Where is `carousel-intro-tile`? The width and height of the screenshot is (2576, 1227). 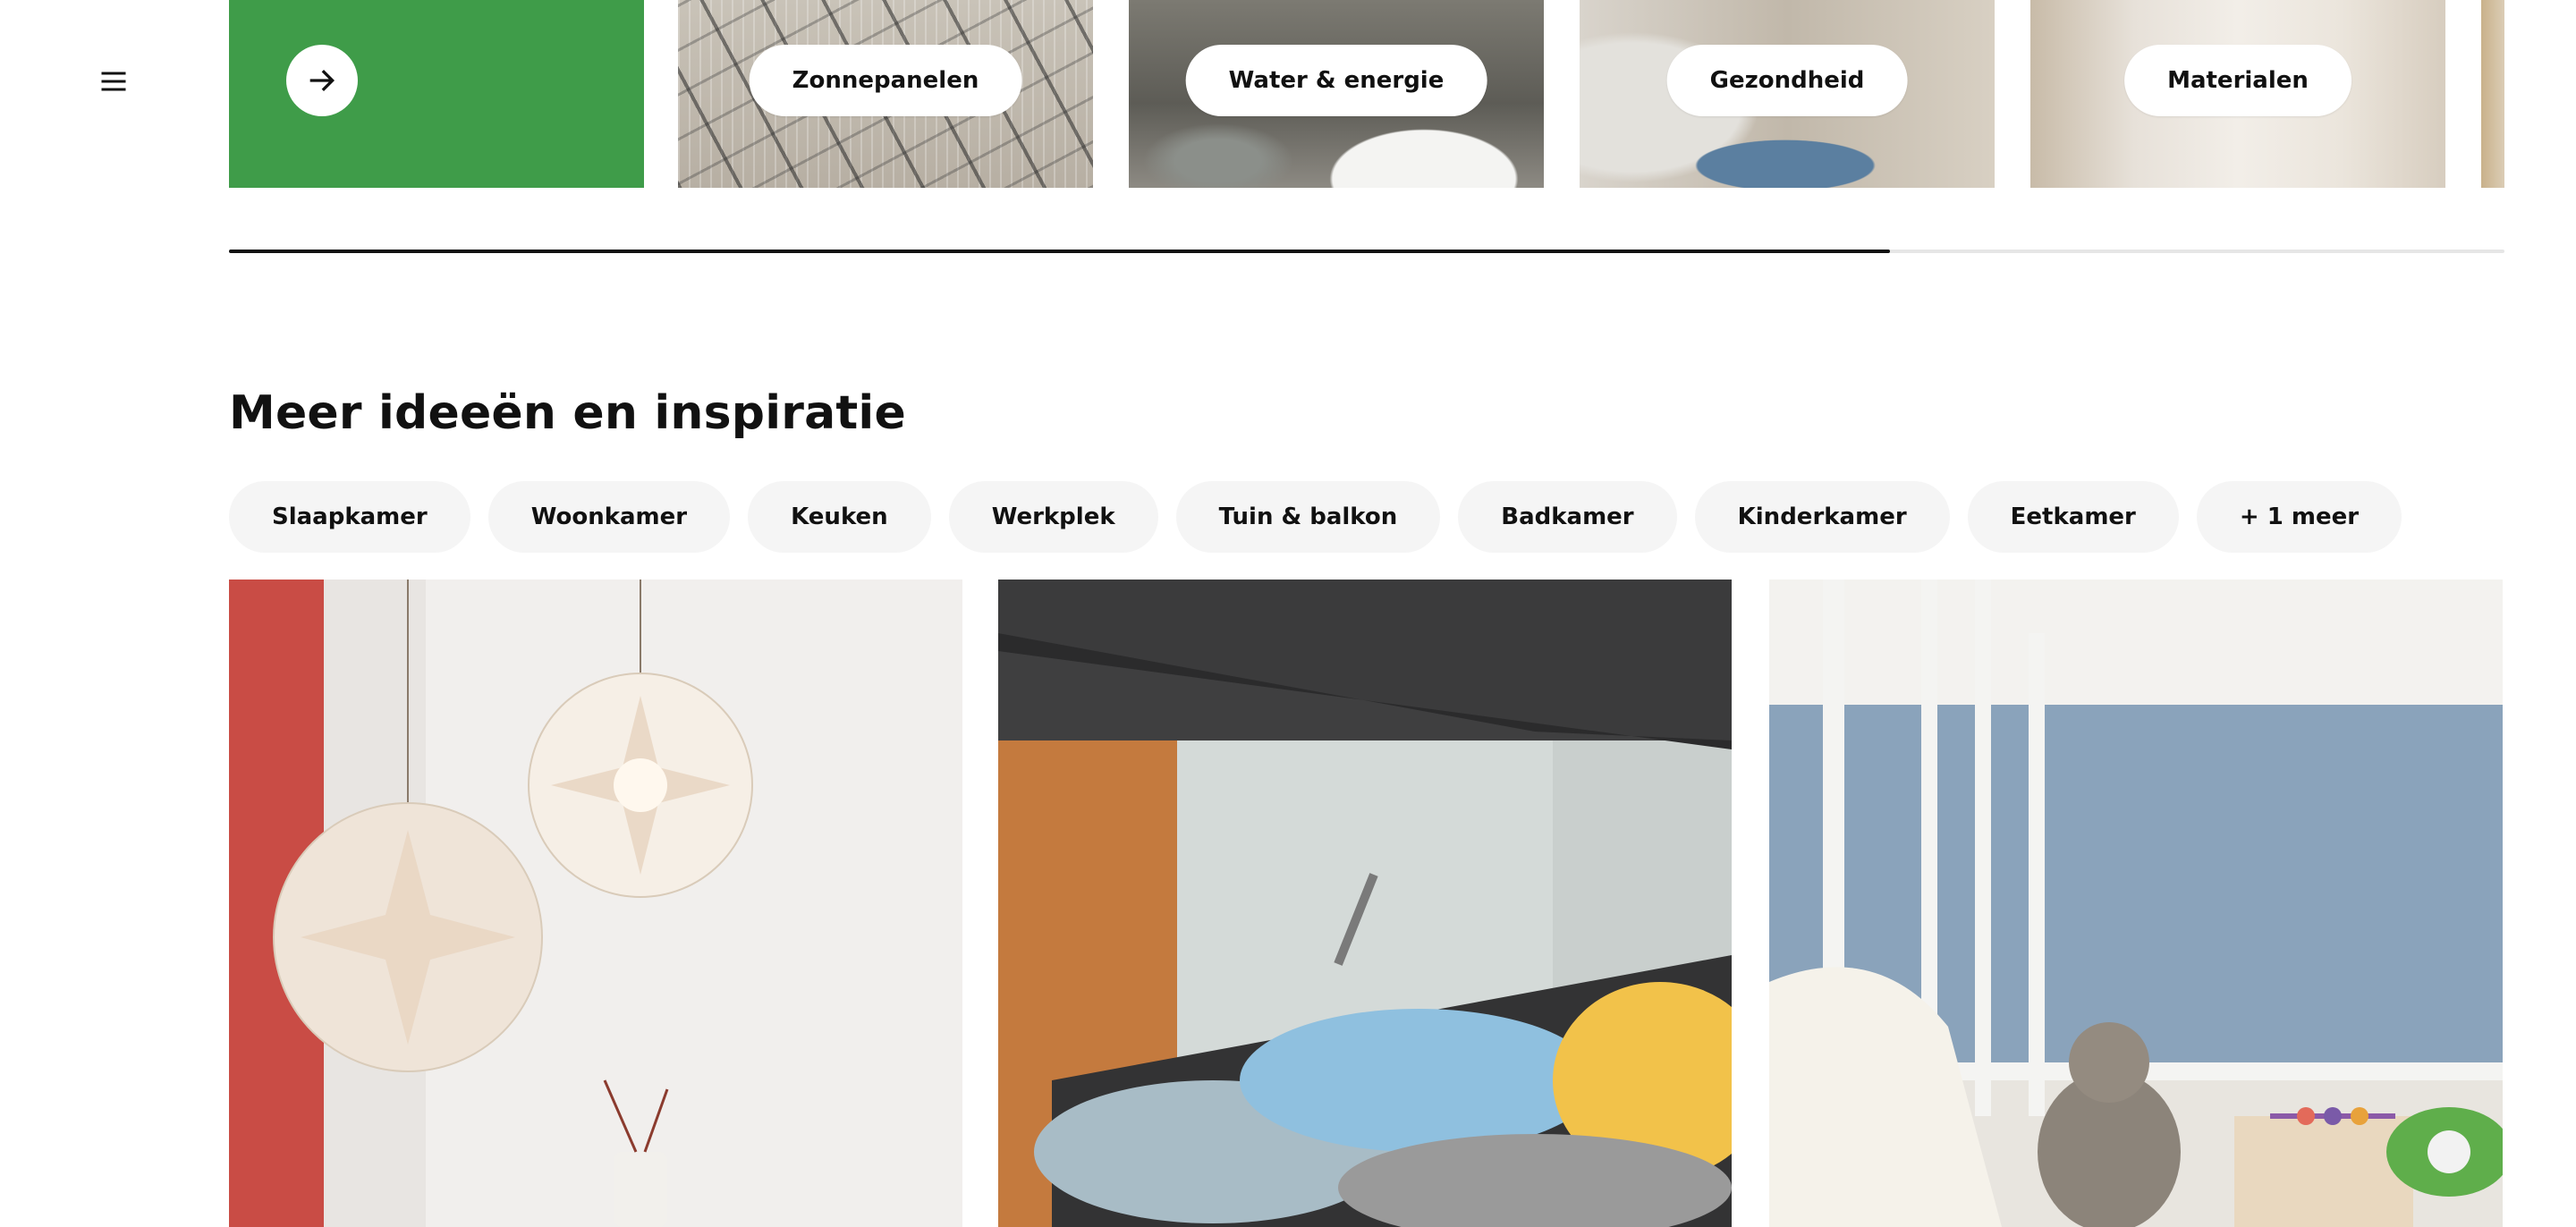 carousel-intro-tile is located at coordinates (436, 94).